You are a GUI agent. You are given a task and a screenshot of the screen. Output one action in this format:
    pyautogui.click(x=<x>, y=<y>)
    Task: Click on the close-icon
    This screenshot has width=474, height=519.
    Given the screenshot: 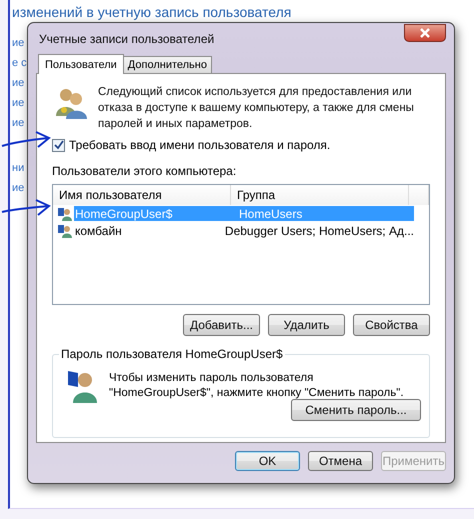 What is the action you would take?
    pyautogui.click(x=425, y=33)
    